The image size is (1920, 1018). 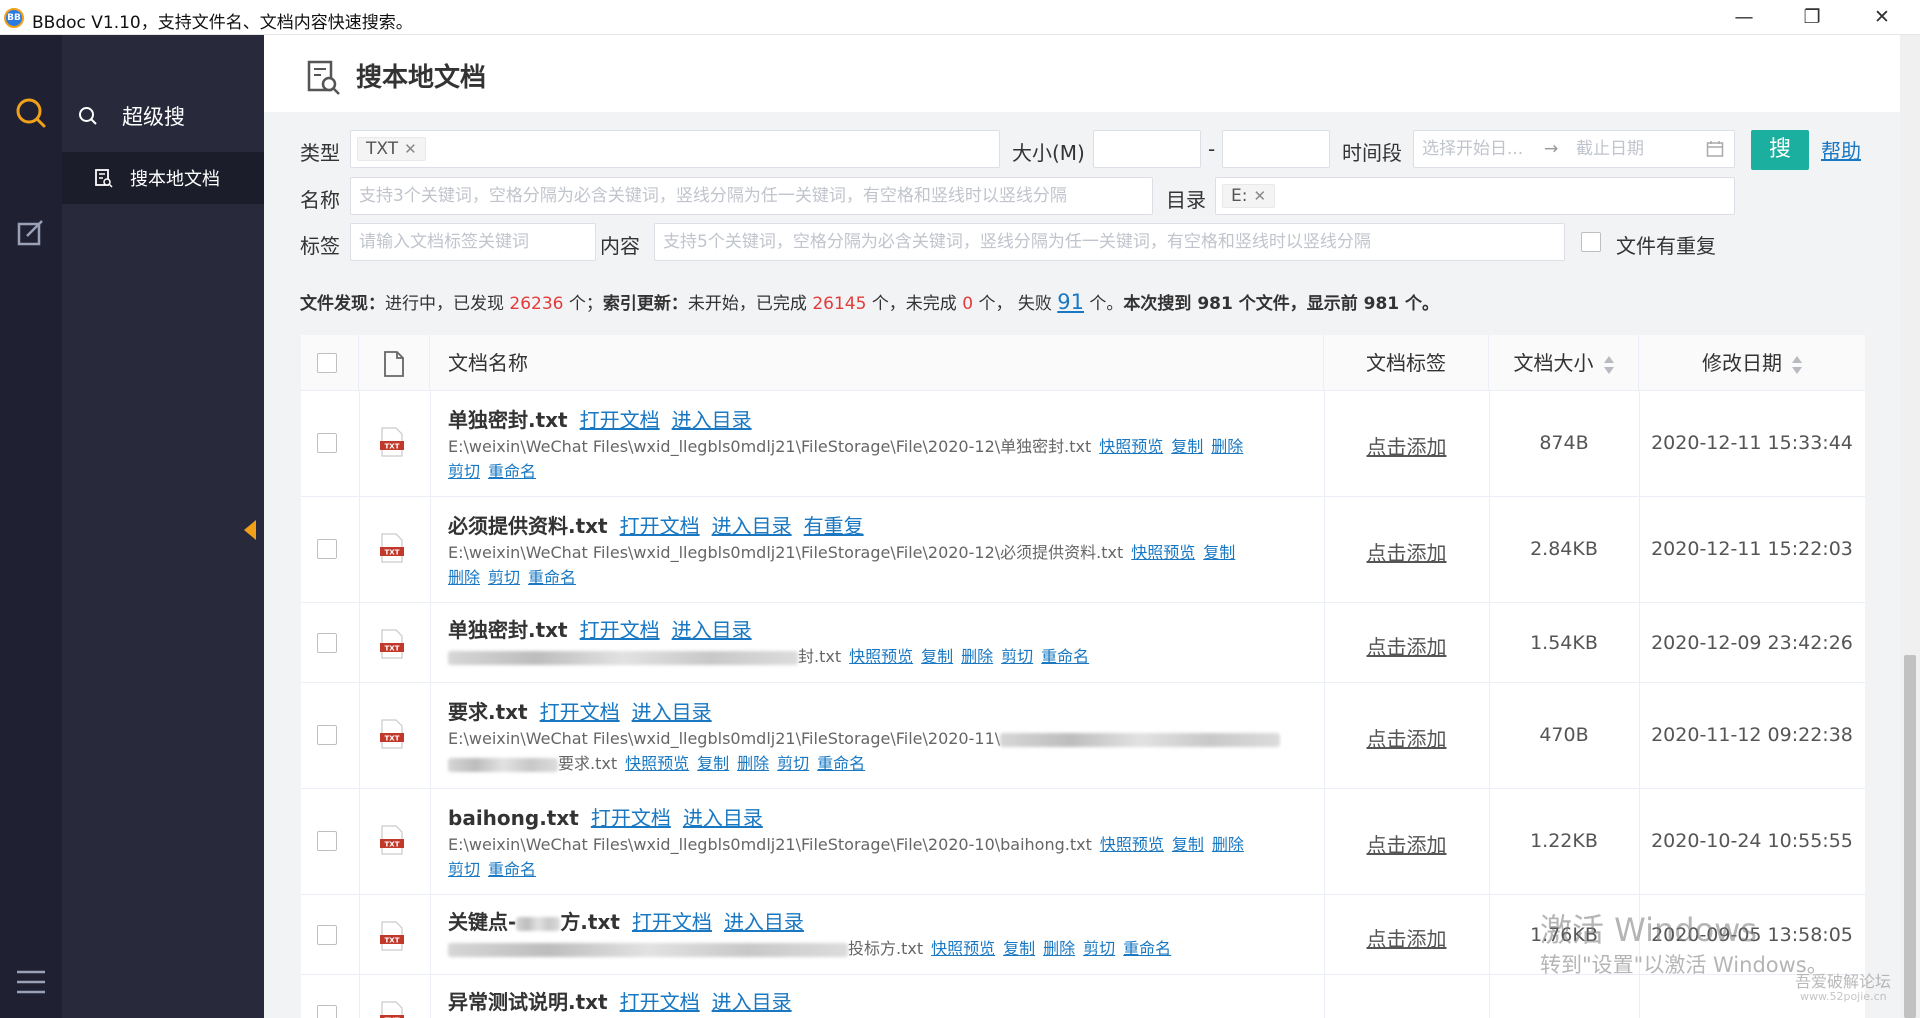 I want to click on edit-icon, so click(x=31, y=233).